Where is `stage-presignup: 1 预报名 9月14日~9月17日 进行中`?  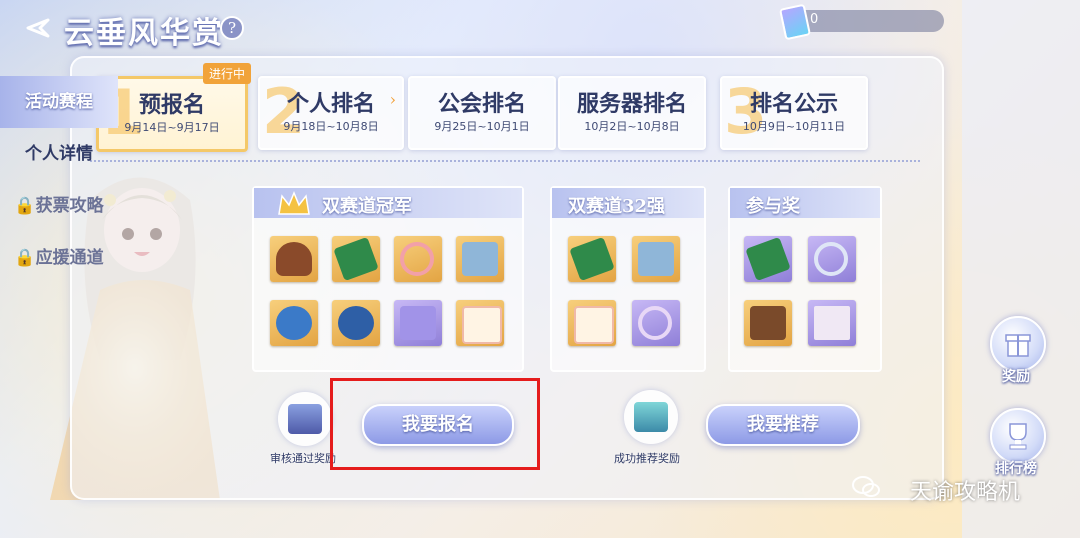
stage-presignup: 1 预报名 9月14日~9月17日 进行中 is located at coordinates (173, 107).